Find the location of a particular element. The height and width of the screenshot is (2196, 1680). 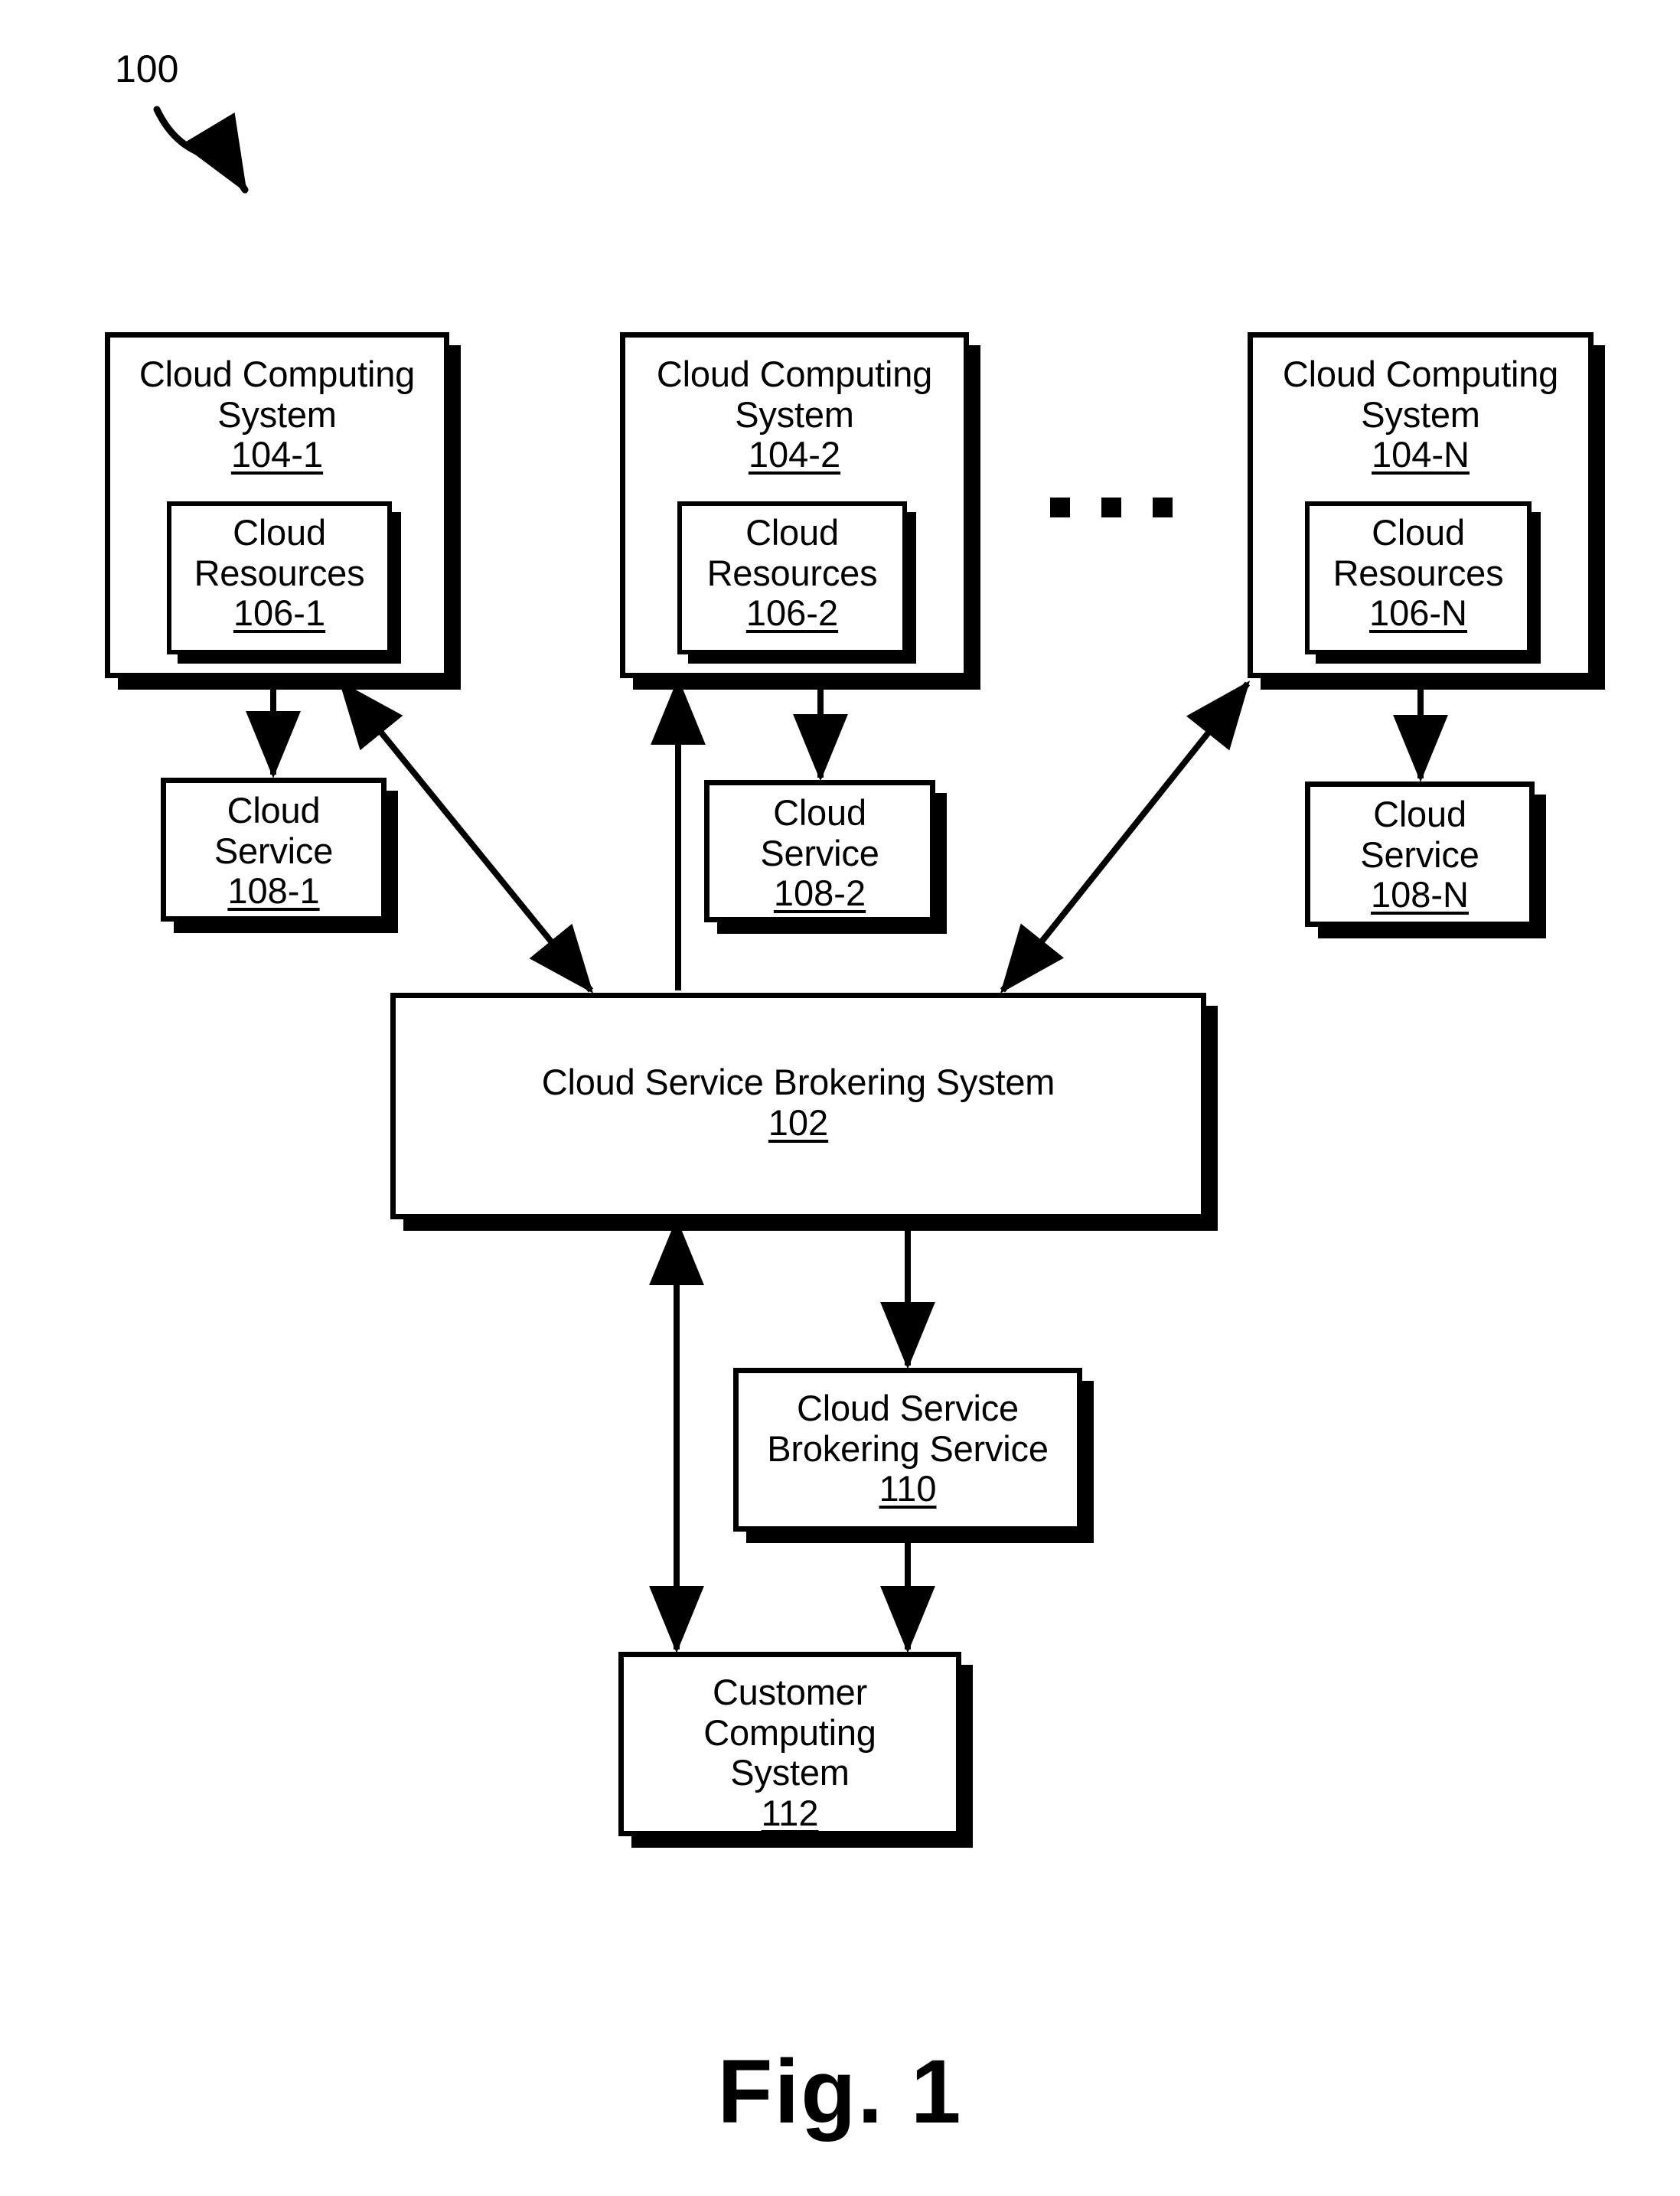

cloud-resources-1-box: Cloud Resources 106-1 is located at coordinates (279, 577).